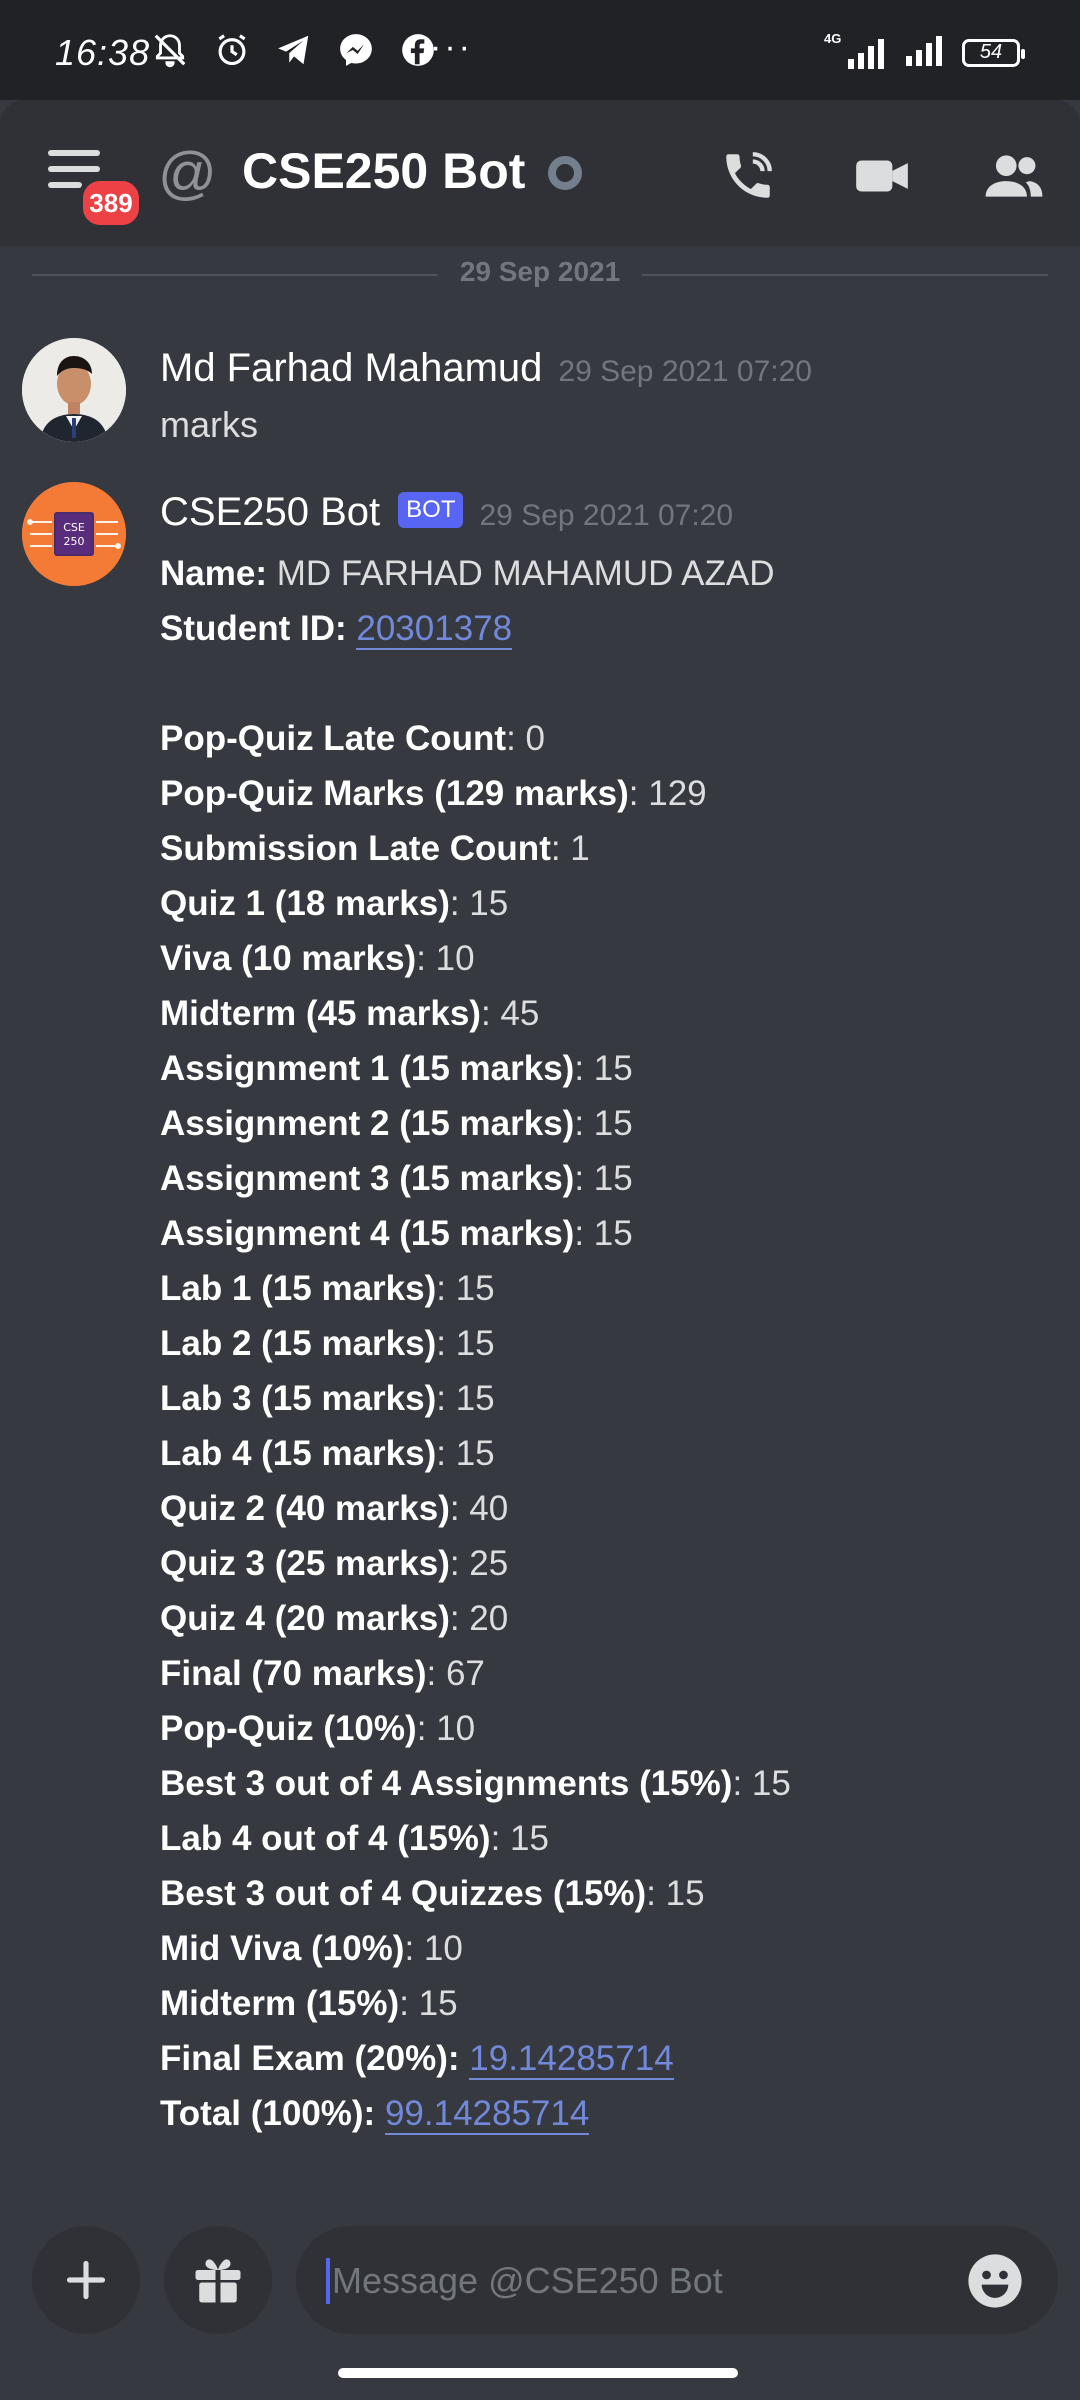 The width and height of the screenshot is (1080, 2400). What do you see at coordinates (475, 738) in the screenshot?
I see `result-line: Pop-Quiz Late Count: 0` at bounding box center [475, 738].